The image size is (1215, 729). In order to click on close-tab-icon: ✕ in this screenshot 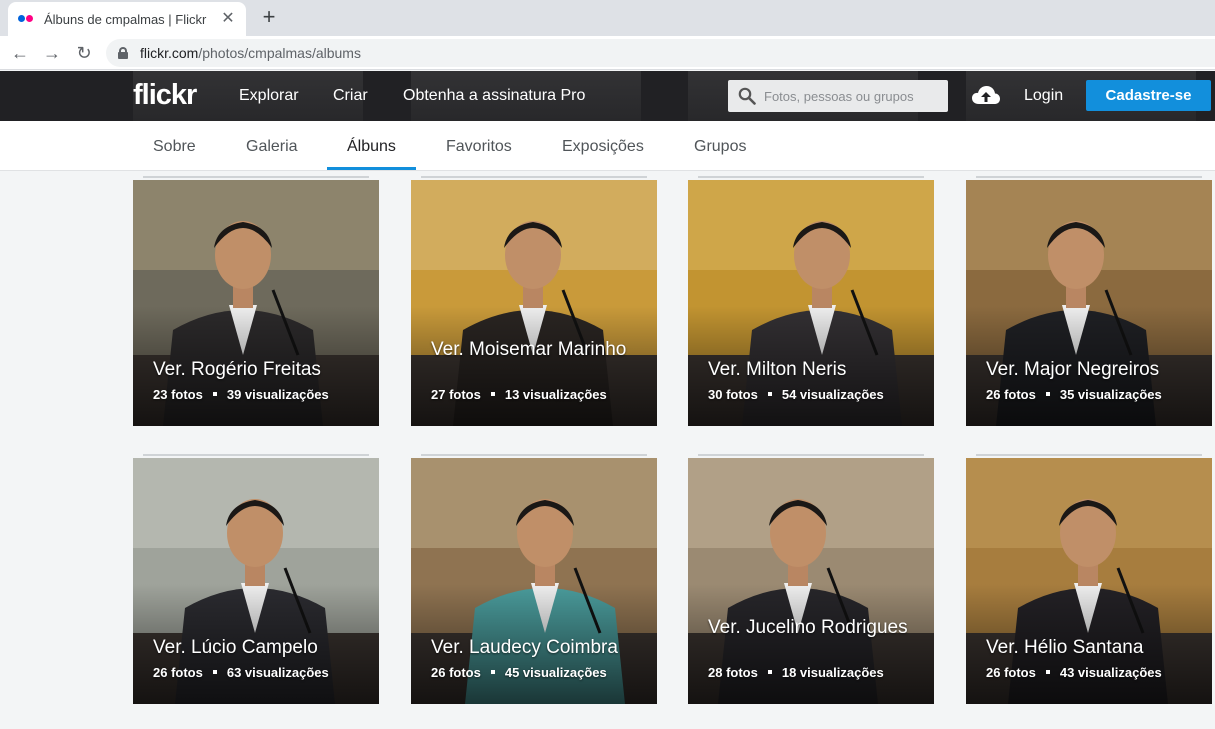, I will do `click(228, 19)`.